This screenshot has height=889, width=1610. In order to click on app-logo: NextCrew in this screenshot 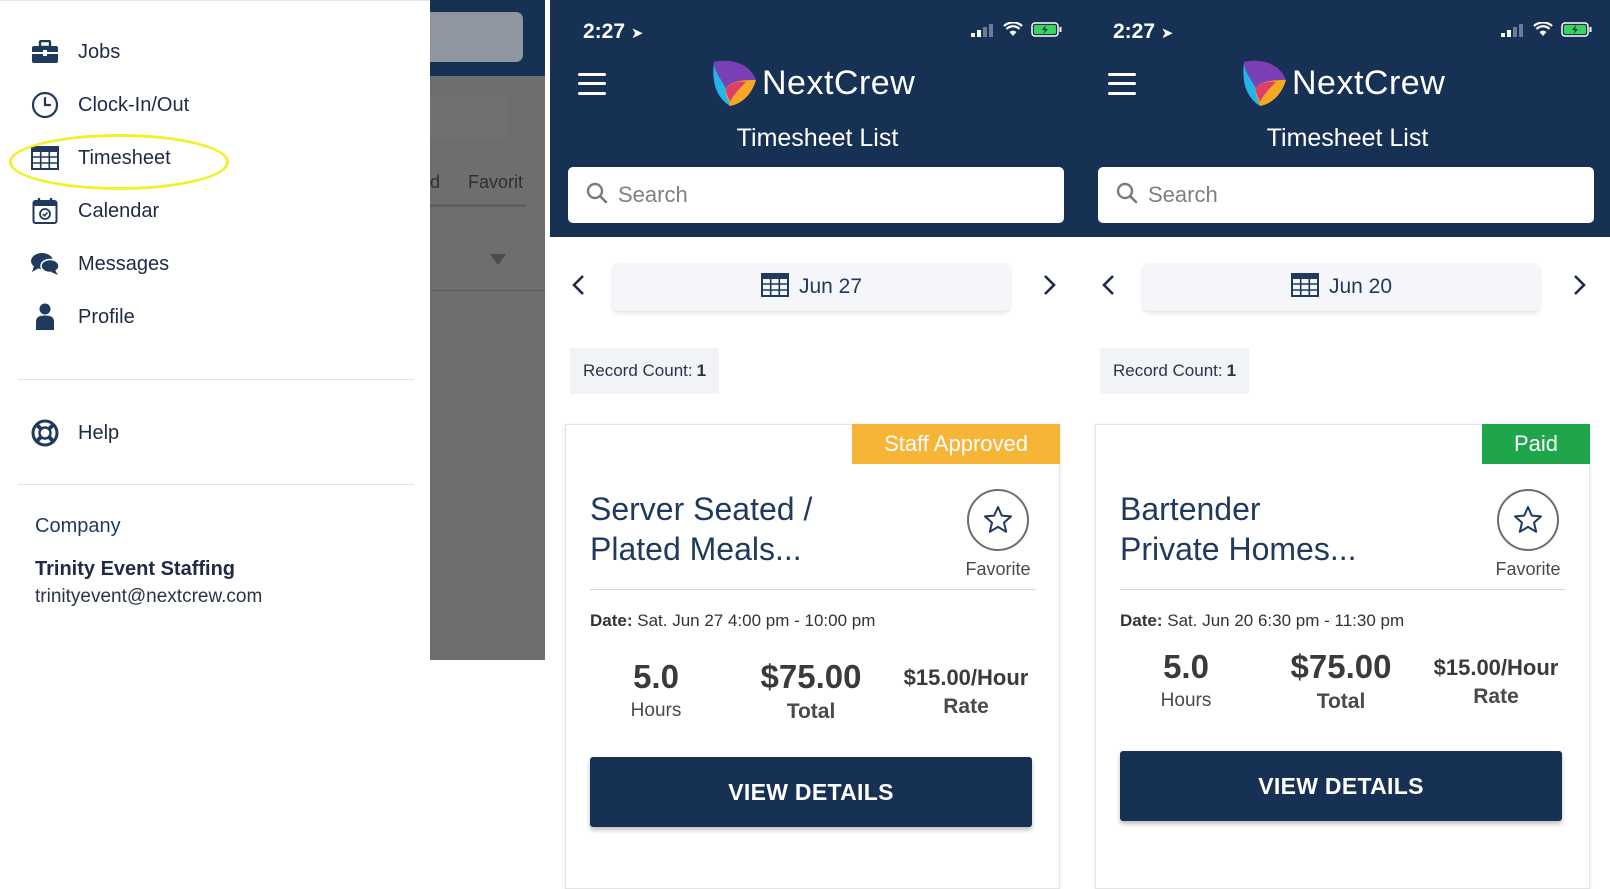, I will do `click(1342, 83)`.